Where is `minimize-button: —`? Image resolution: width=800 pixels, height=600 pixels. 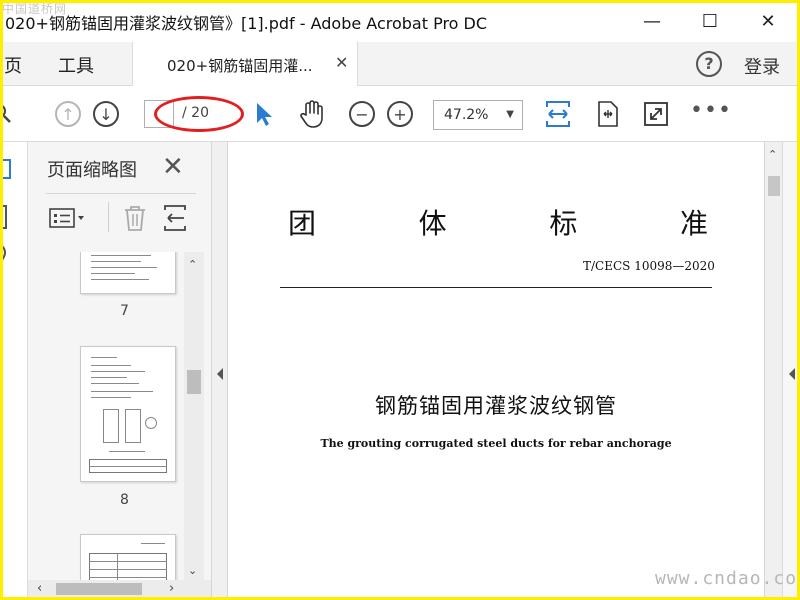 minimize-button: — is located at coordinates (652, 21).